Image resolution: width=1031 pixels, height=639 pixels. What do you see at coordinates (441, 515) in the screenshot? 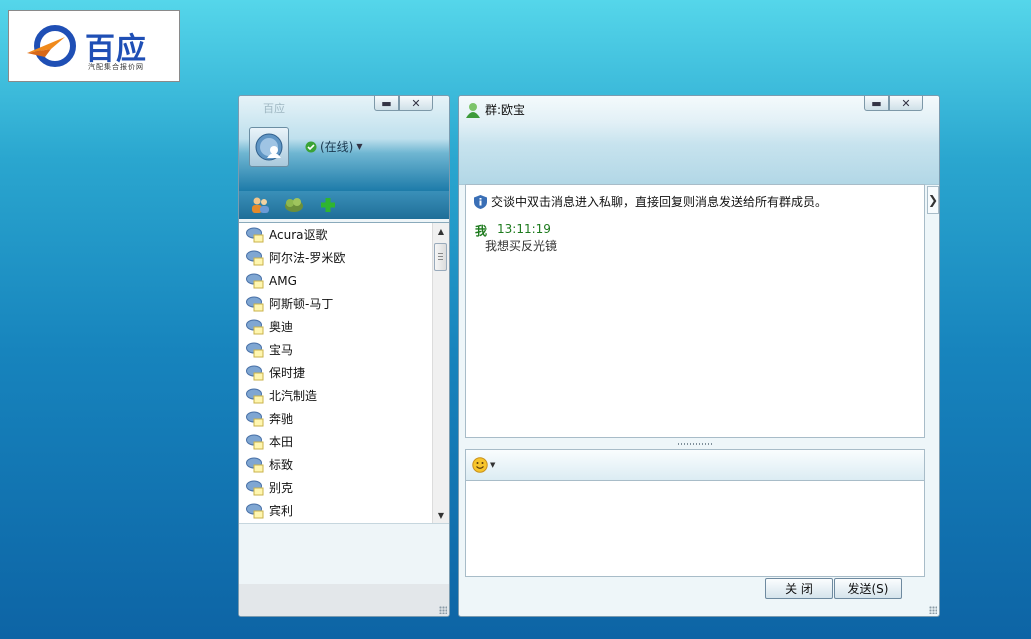
I see `scroll-down-icon: ▼` at bounding box center [441, 515].